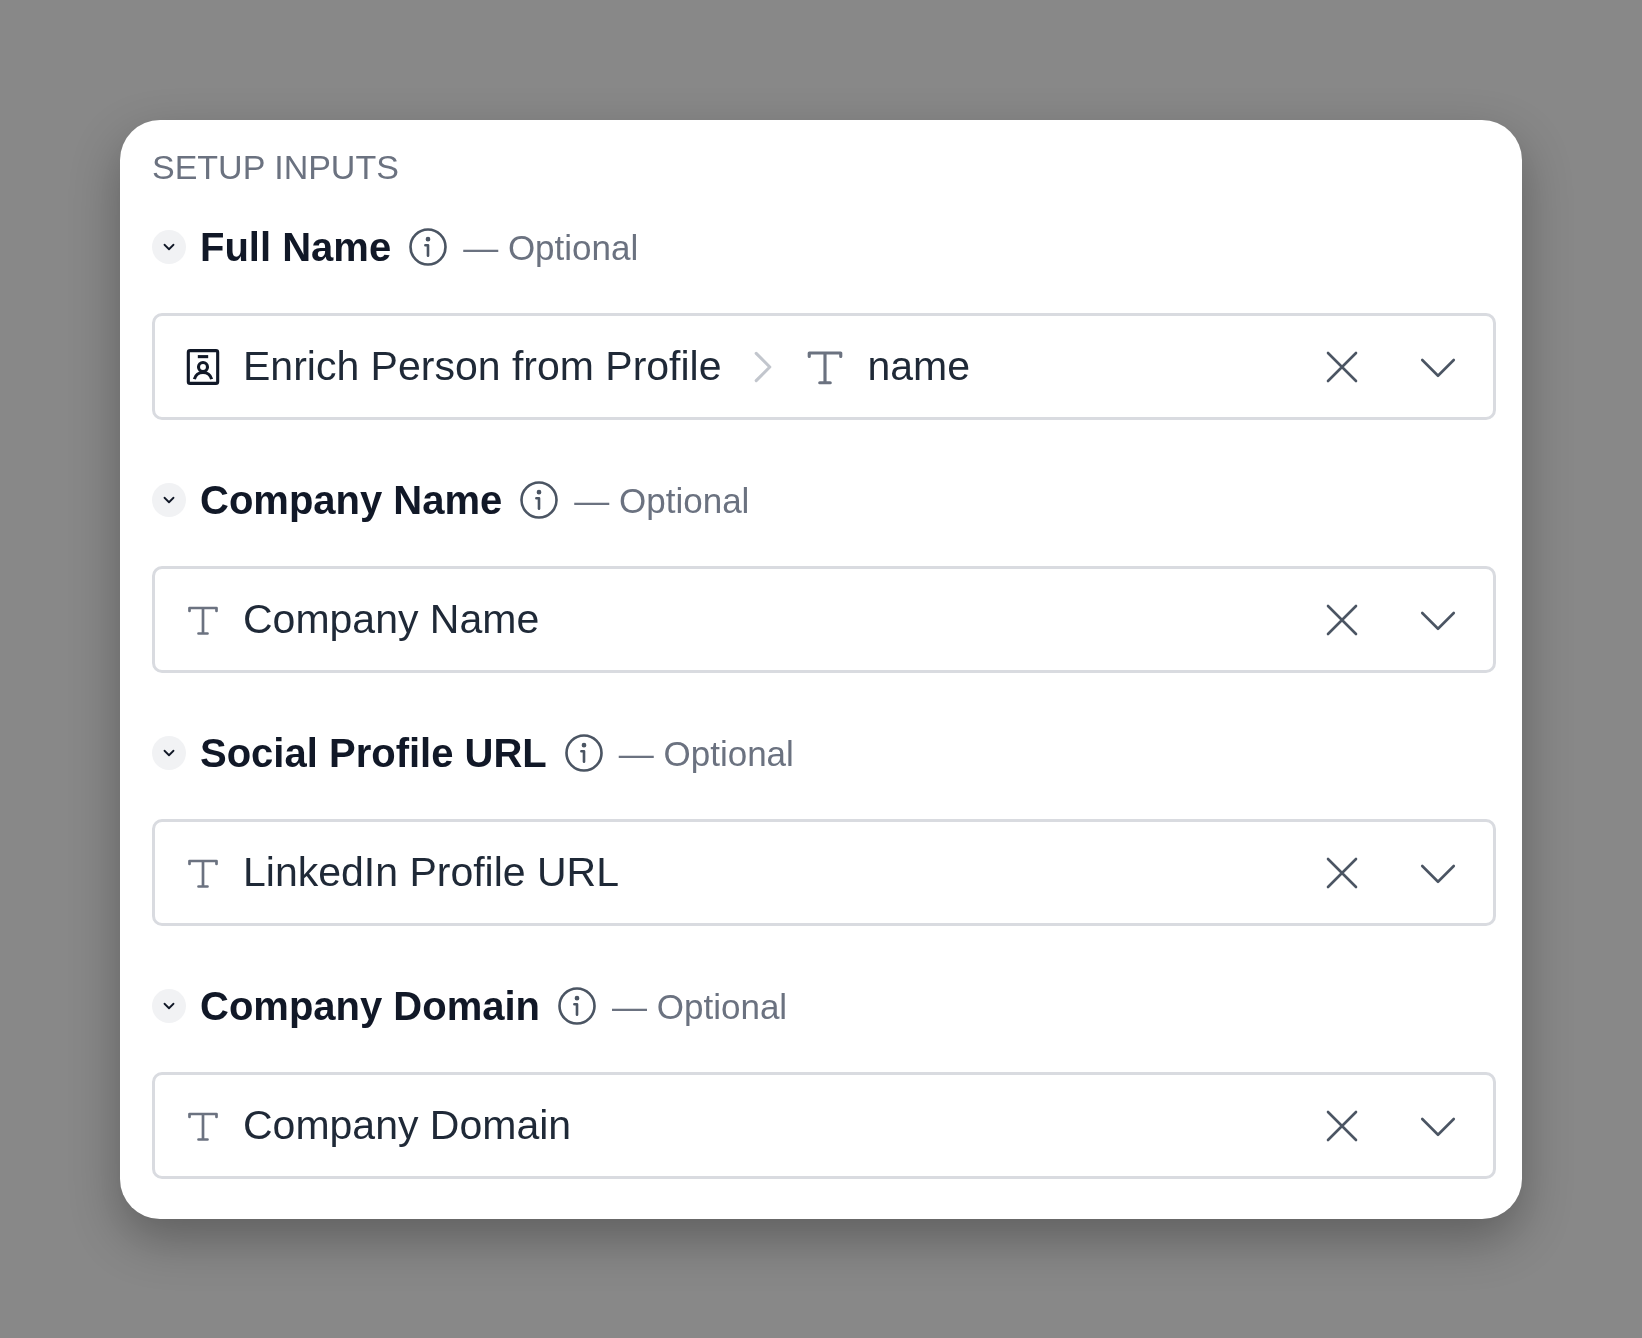 The image size is (1642, 1338). I want to click on input-label: Social Profile URL, so click(373, 753).